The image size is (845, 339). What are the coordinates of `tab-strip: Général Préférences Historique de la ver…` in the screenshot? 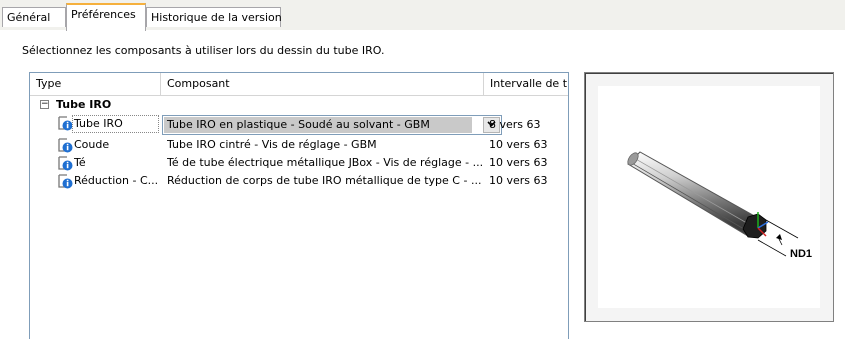 It's located at (422, 15).